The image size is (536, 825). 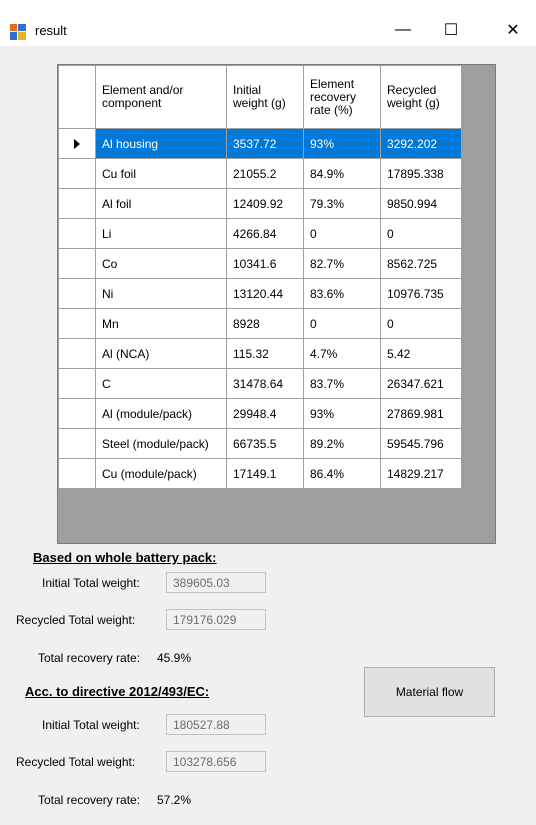 I want to click on cell-recovery-rate: 83.6%, so click(x=342, y=293).